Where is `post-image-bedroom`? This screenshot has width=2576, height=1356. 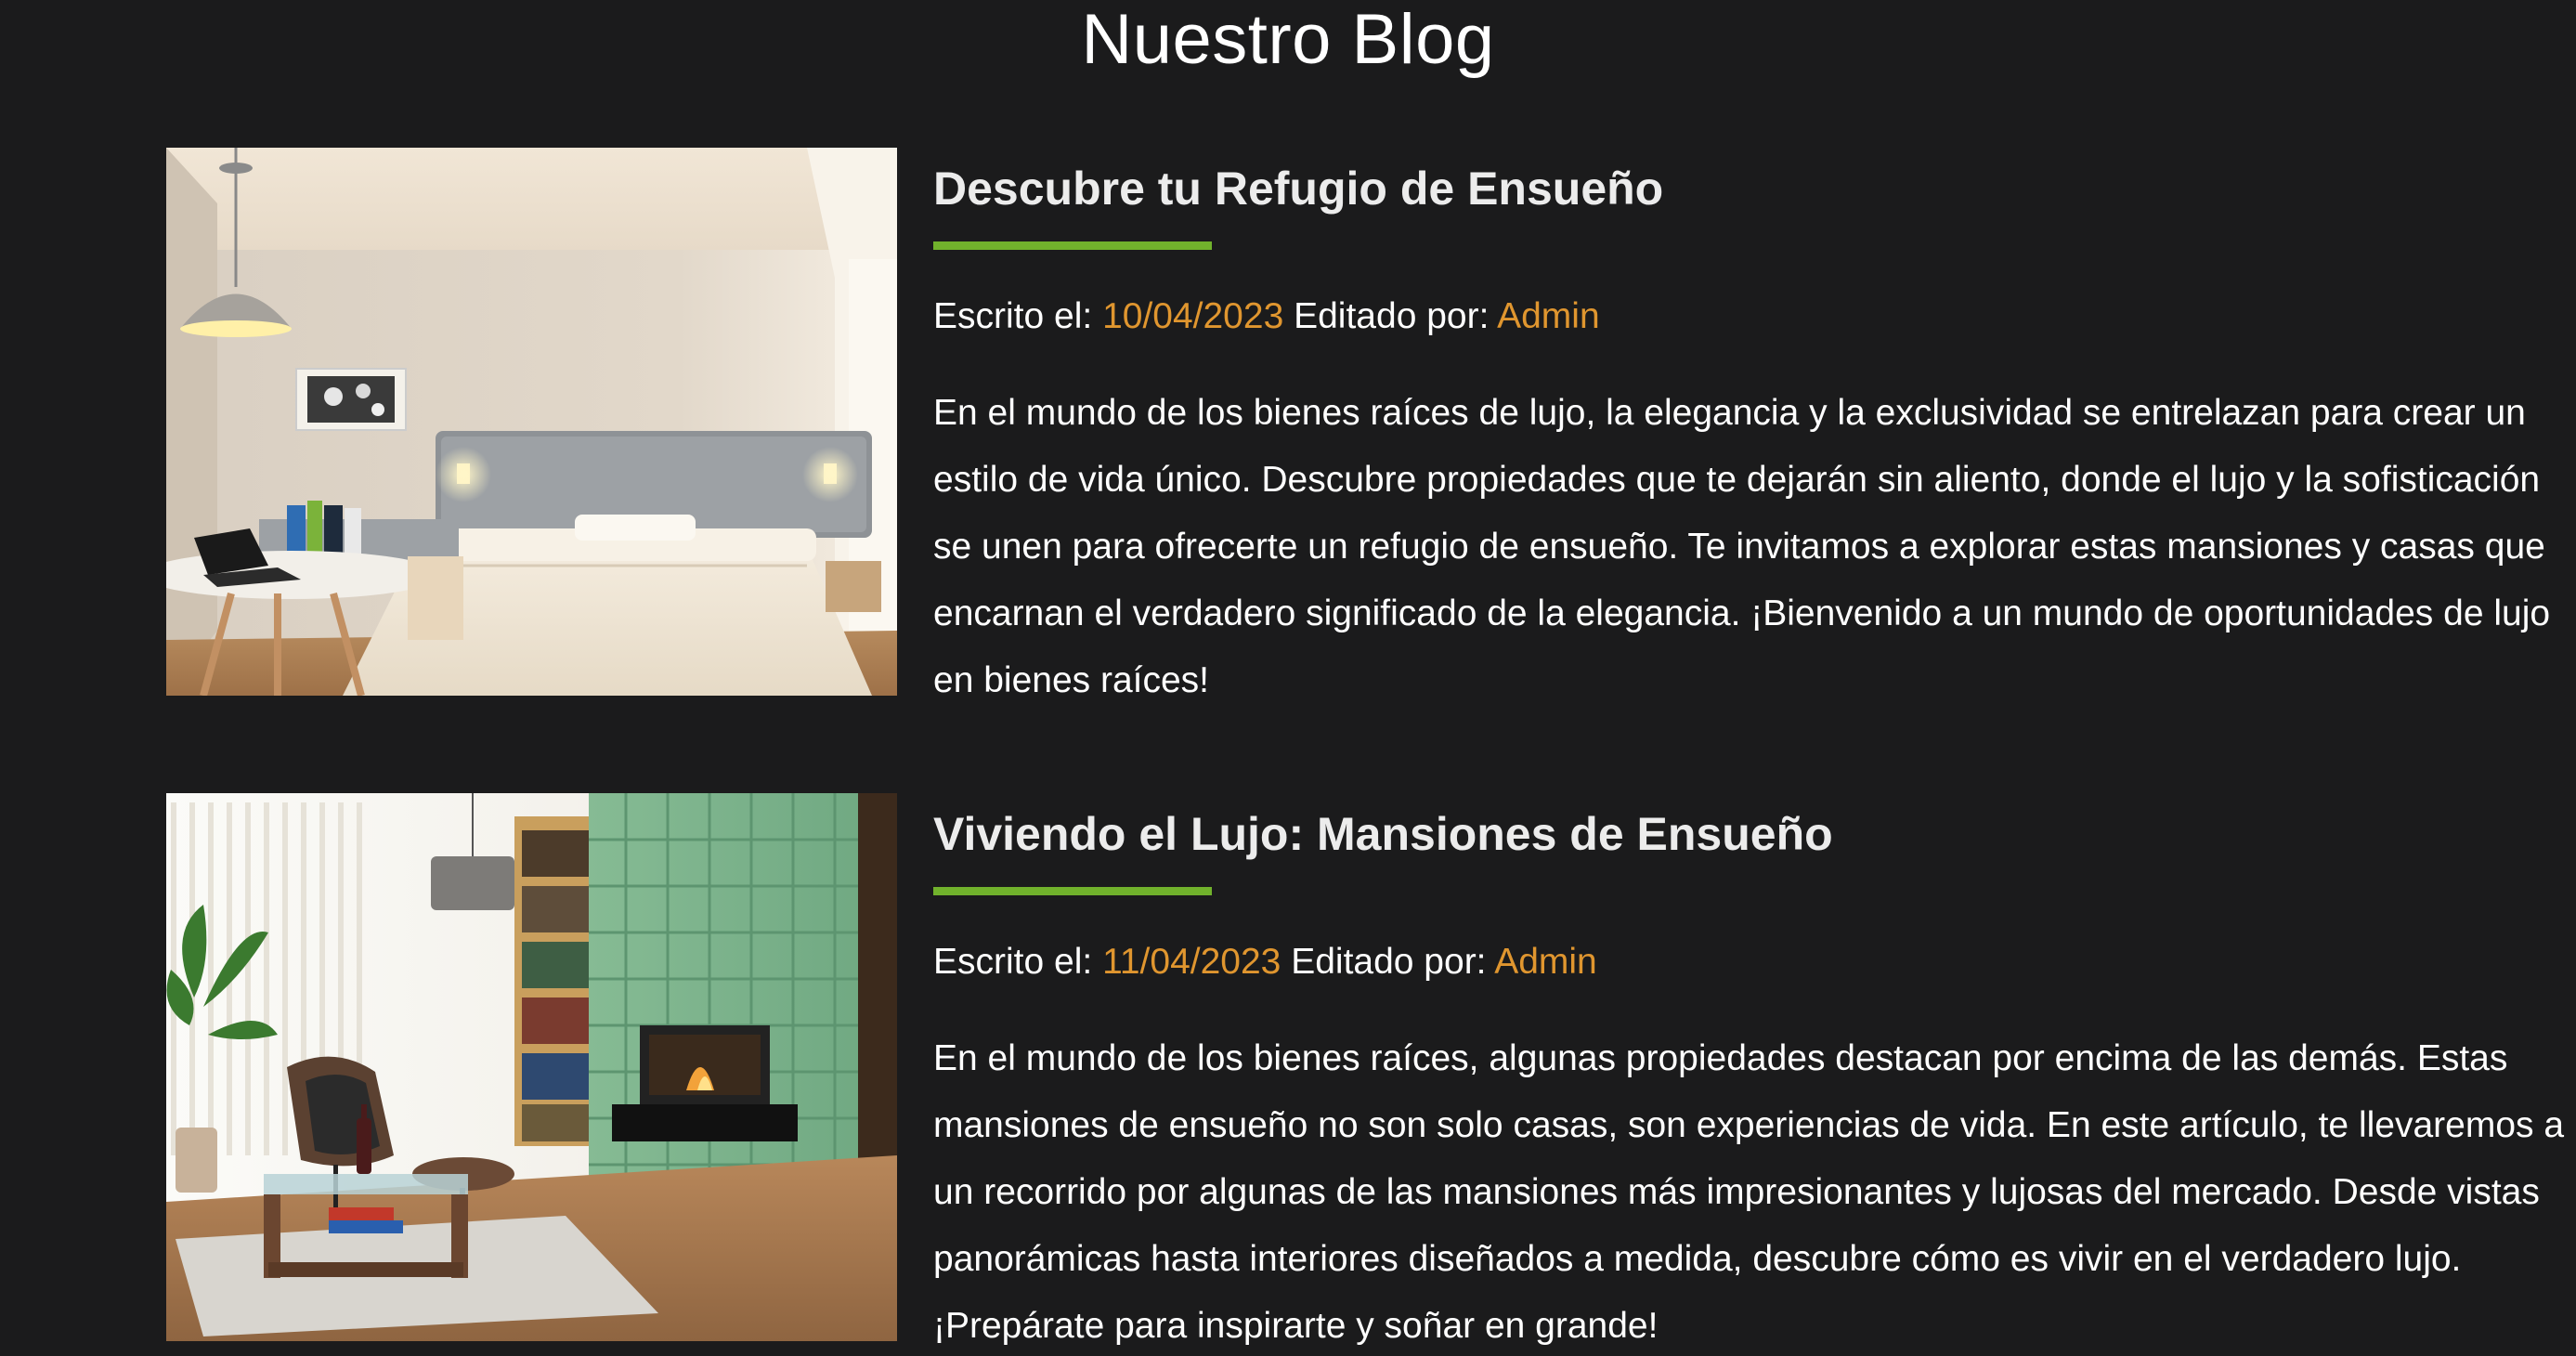
post-image-bedroom is located at coordinates (531, 422).